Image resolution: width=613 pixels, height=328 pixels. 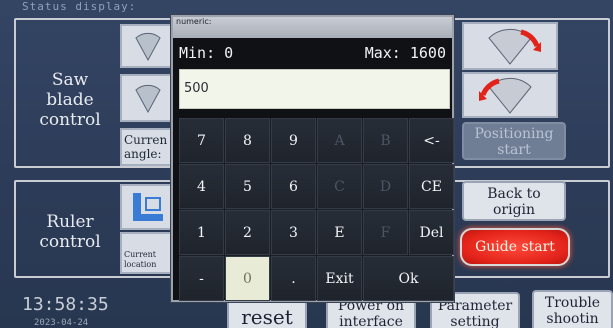 I want to click on key-7: 7, so click(x=201, y=140).